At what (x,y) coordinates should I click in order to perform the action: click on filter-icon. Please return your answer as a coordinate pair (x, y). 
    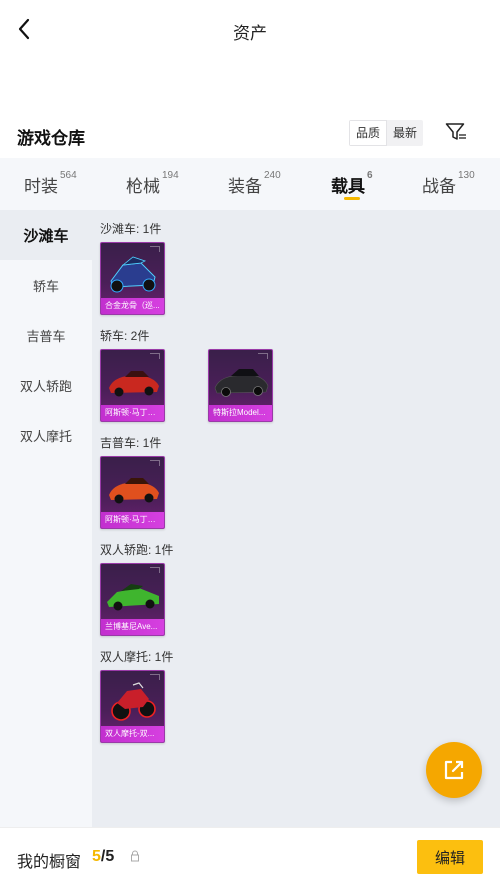
    Looking at the image, I should click on (455, 131).